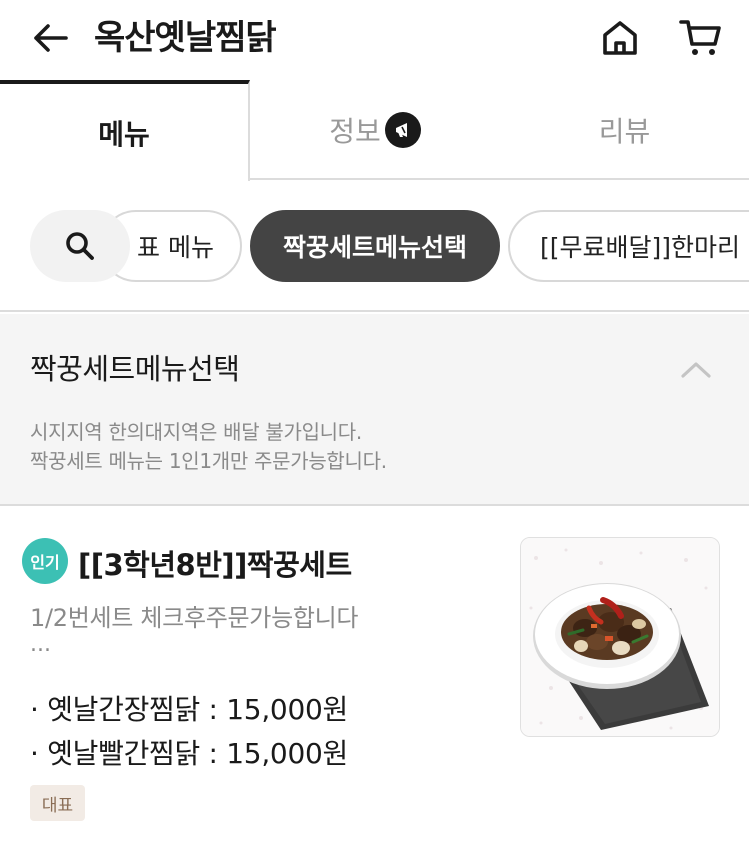  I want to click on category-chip-label: 짝꿍세트메뉴선택, so click(374, 247).